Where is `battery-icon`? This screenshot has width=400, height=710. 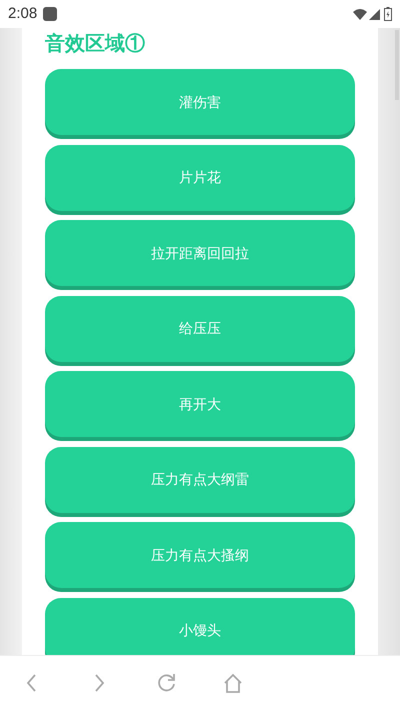 battery-icon is located at coordinates (388, 14).